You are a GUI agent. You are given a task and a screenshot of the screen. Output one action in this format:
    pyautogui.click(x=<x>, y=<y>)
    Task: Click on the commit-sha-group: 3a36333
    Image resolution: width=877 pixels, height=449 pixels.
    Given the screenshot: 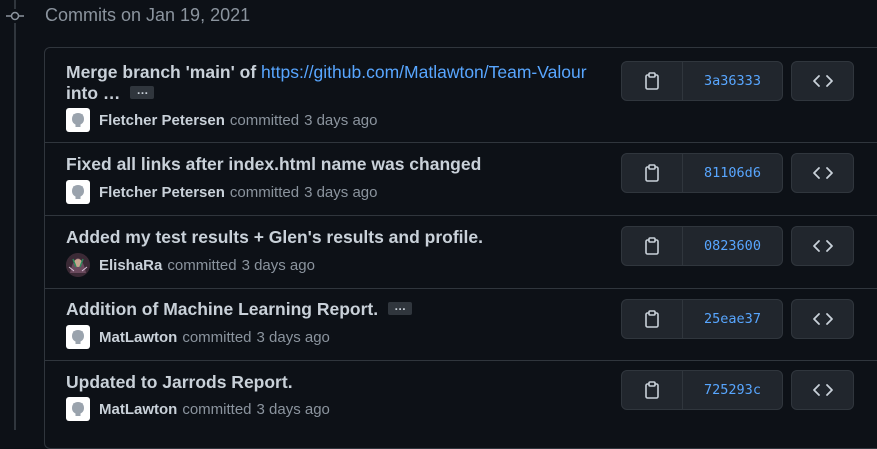 What is the action you would take?
    pyautogui.click(x=702, y=81)
    